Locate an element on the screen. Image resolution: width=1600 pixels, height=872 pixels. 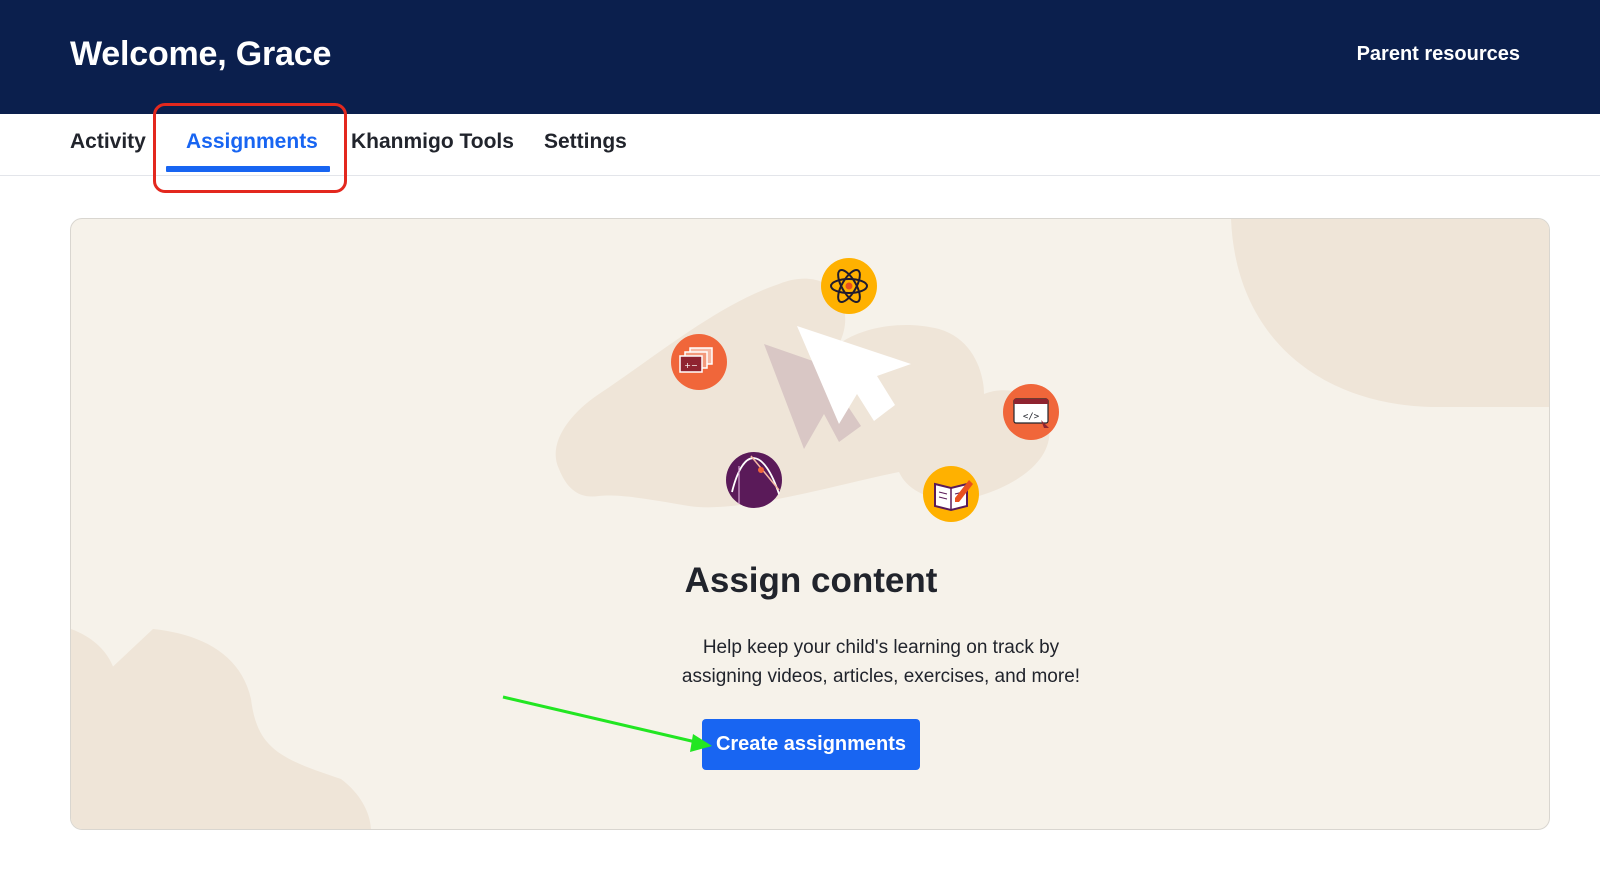
atom-icon is located at coordinates (849, 286).